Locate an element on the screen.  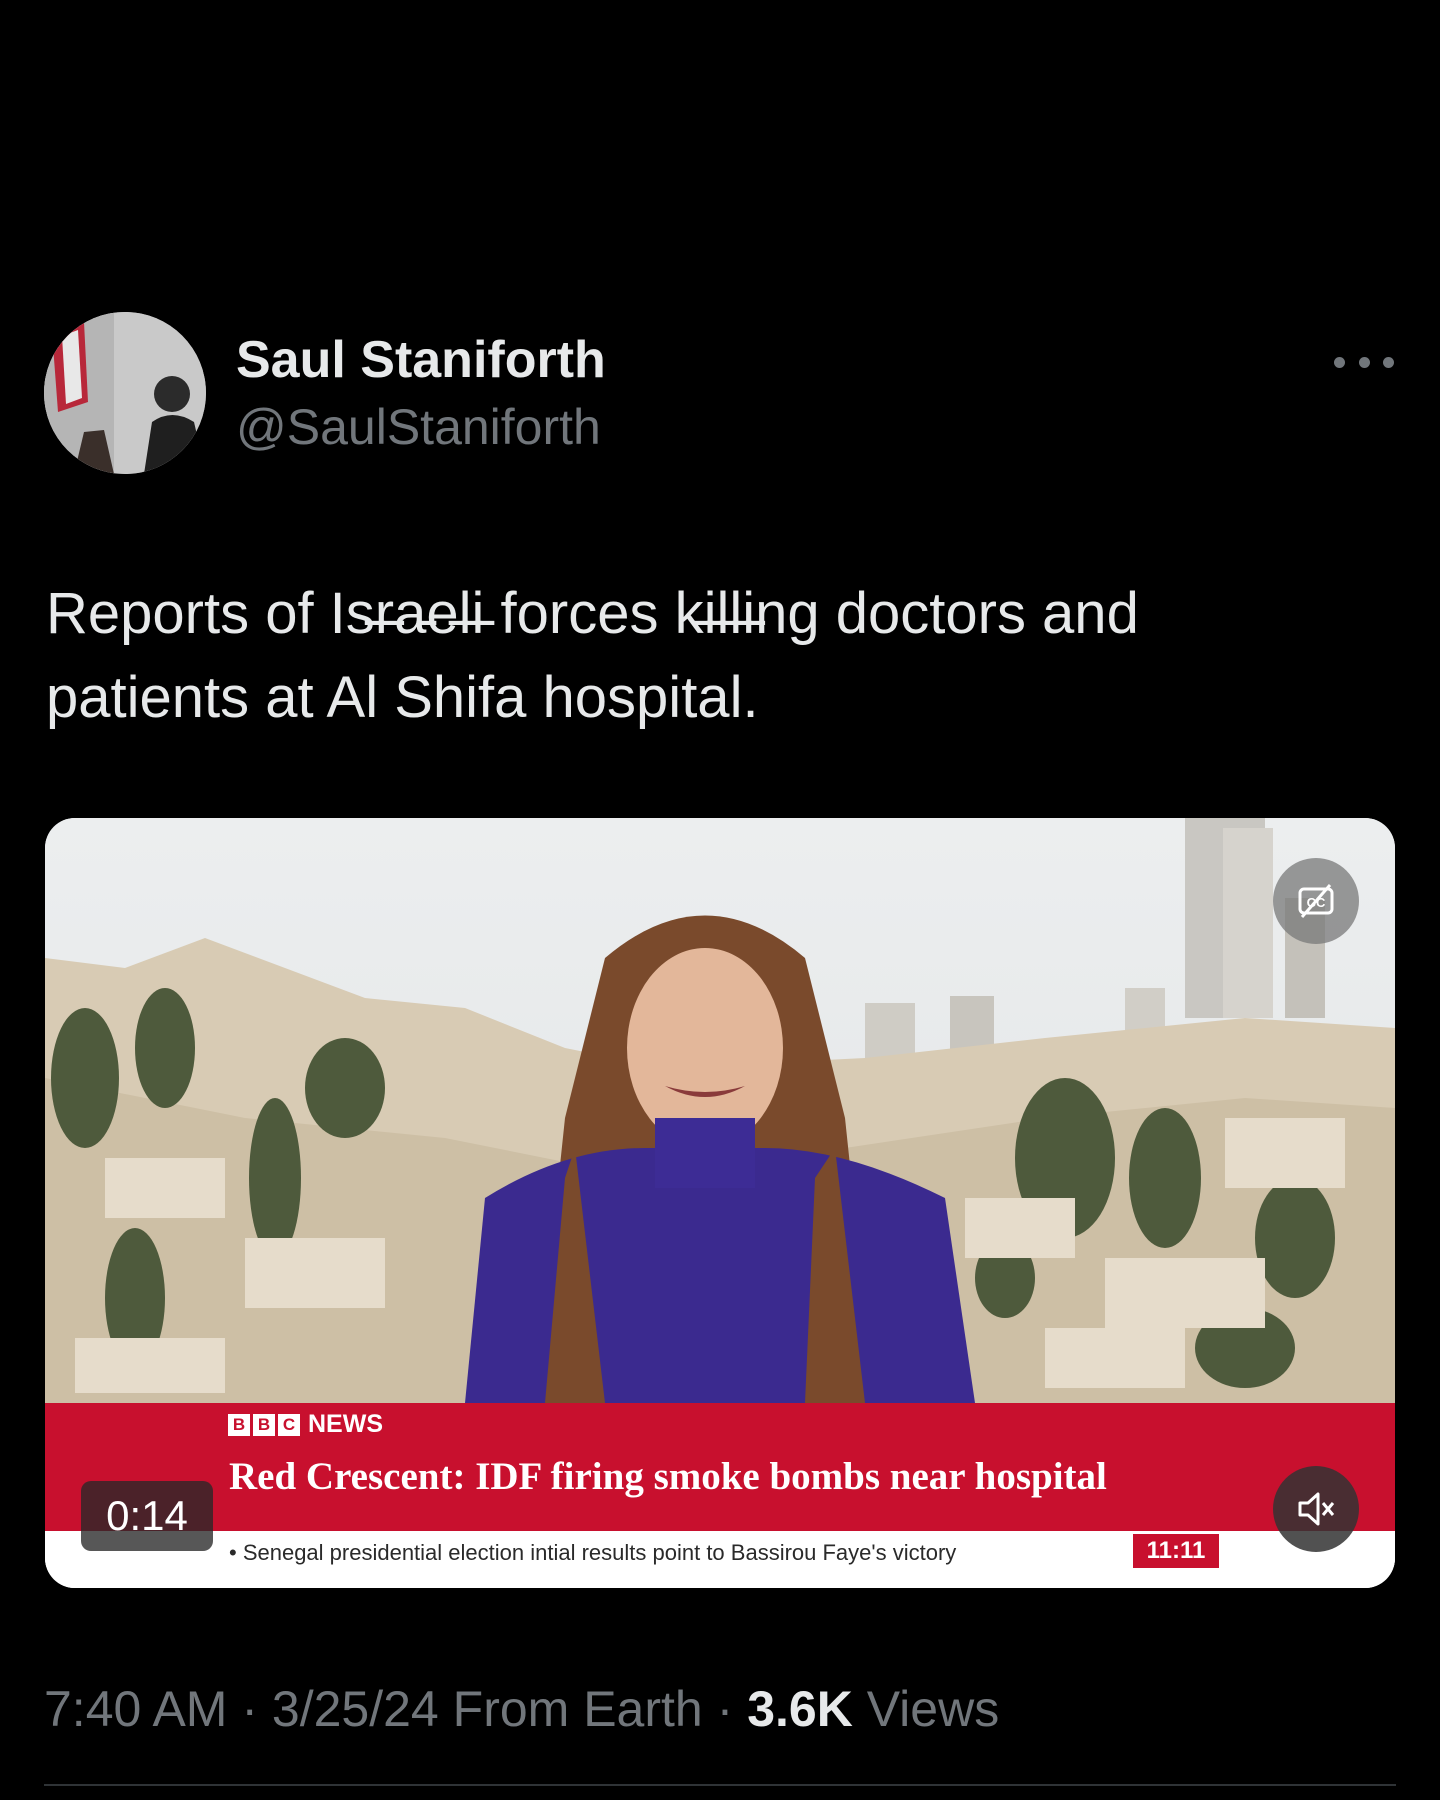
news-clock: 11:11 is located at coordinates (1176, 1551).